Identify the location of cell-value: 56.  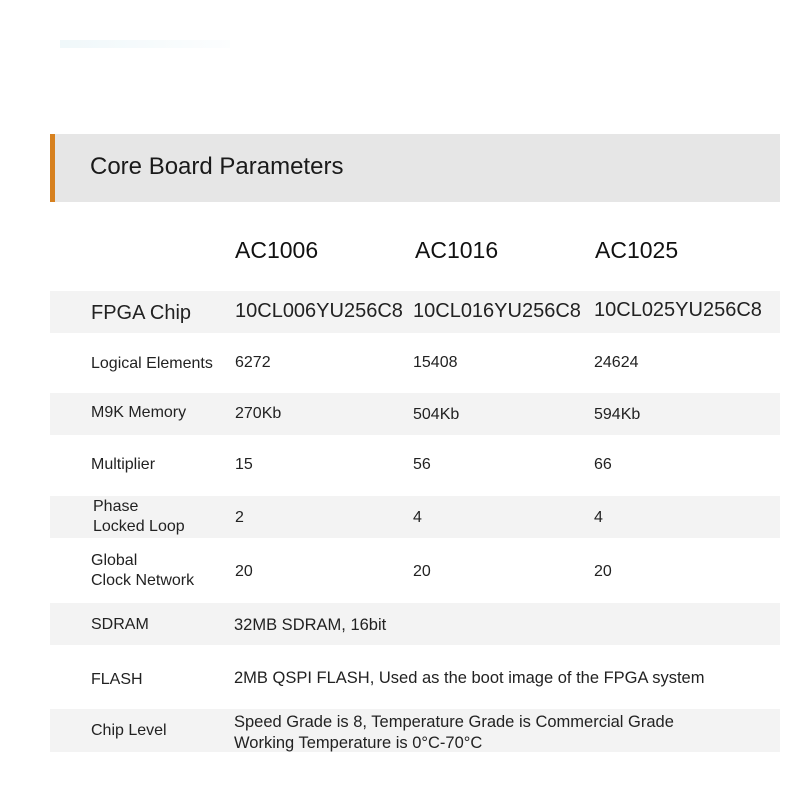
(422, 464).